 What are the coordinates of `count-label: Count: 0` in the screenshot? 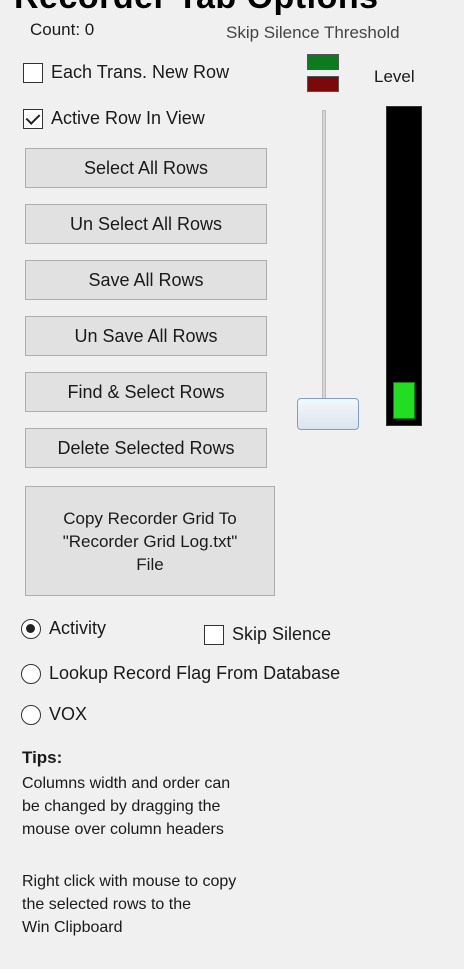 It's located at (62, 29).